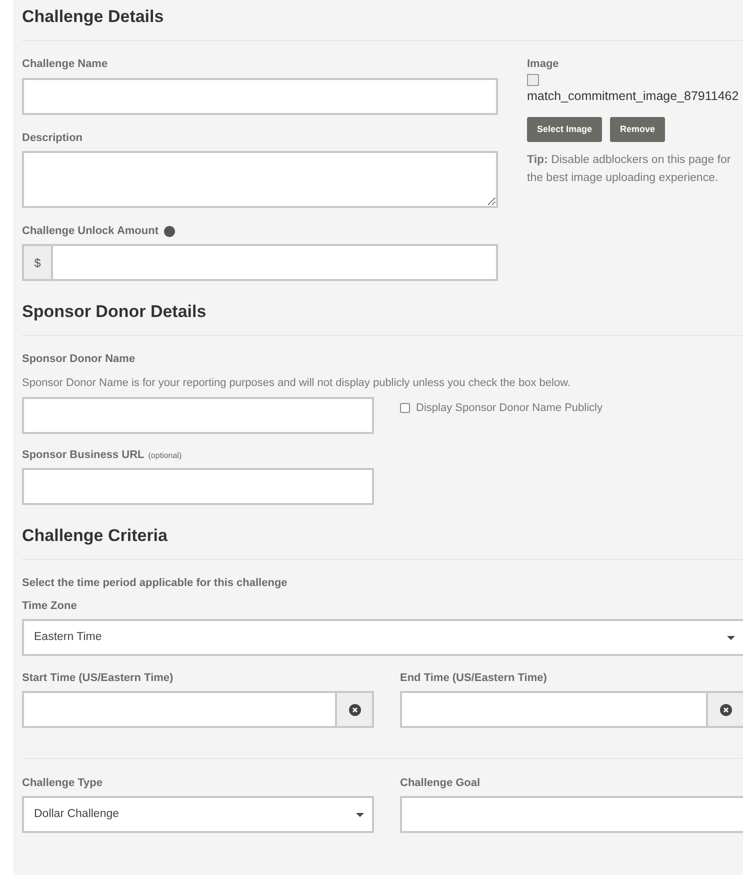 This screenshot has height=875, width=743. What do you see at coordinates (98, 678) in the screenshot?
I see `field-label: Start Time (US/Eastern Time)` at bounding box center [98, 678].